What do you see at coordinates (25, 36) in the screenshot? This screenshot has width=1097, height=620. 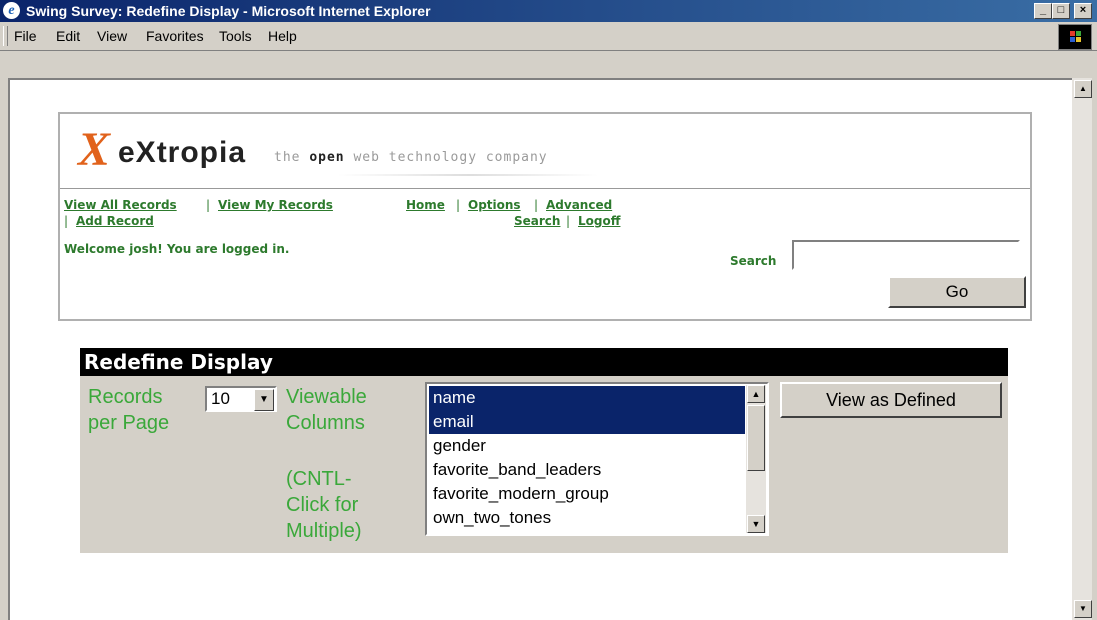 I see `menu-file: File` at bounding box center [25, 36].